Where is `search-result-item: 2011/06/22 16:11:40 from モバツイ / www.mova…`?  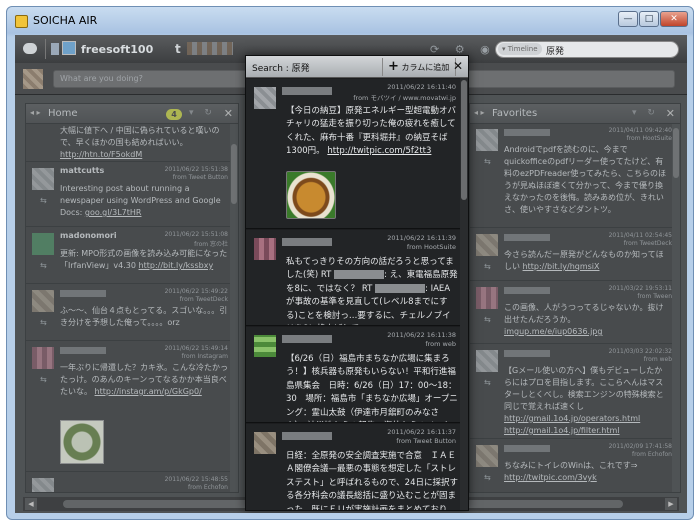
search-result-item: 2011/06/22 16:11:40 from モバツイ / www.mova… is located at coordinates (354, 154).